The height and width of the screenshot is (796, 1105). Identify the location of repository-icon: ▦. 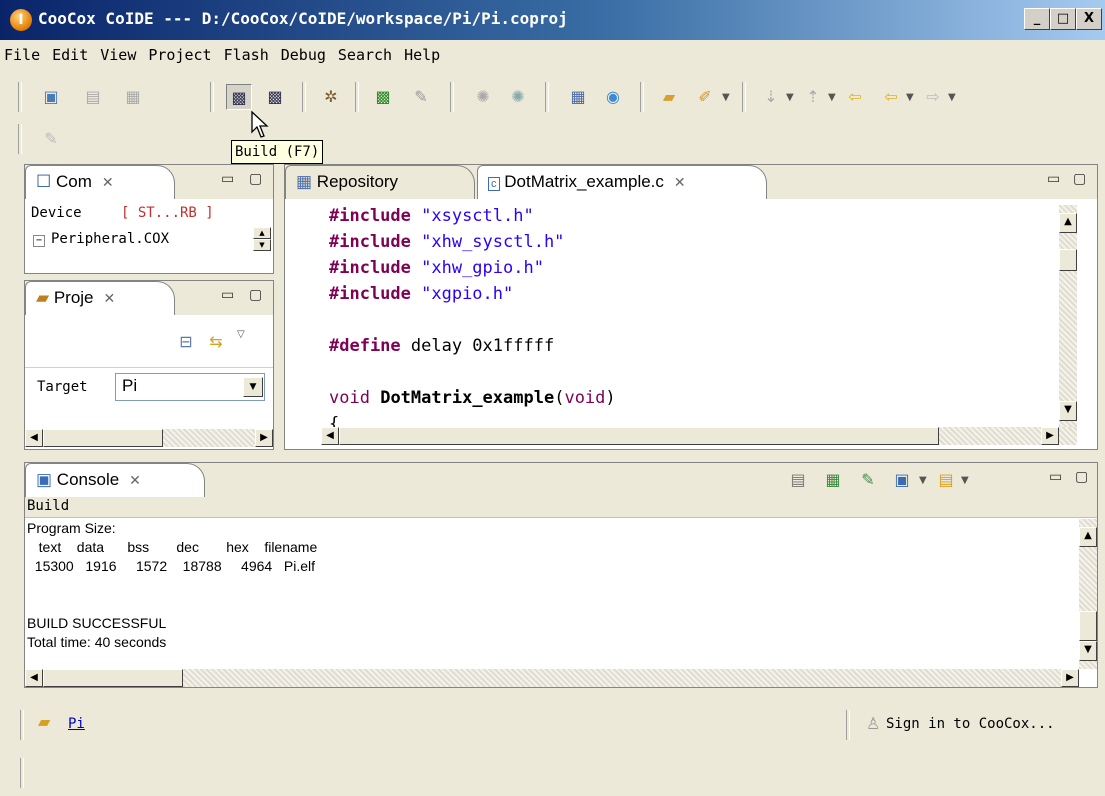
(578, 97).